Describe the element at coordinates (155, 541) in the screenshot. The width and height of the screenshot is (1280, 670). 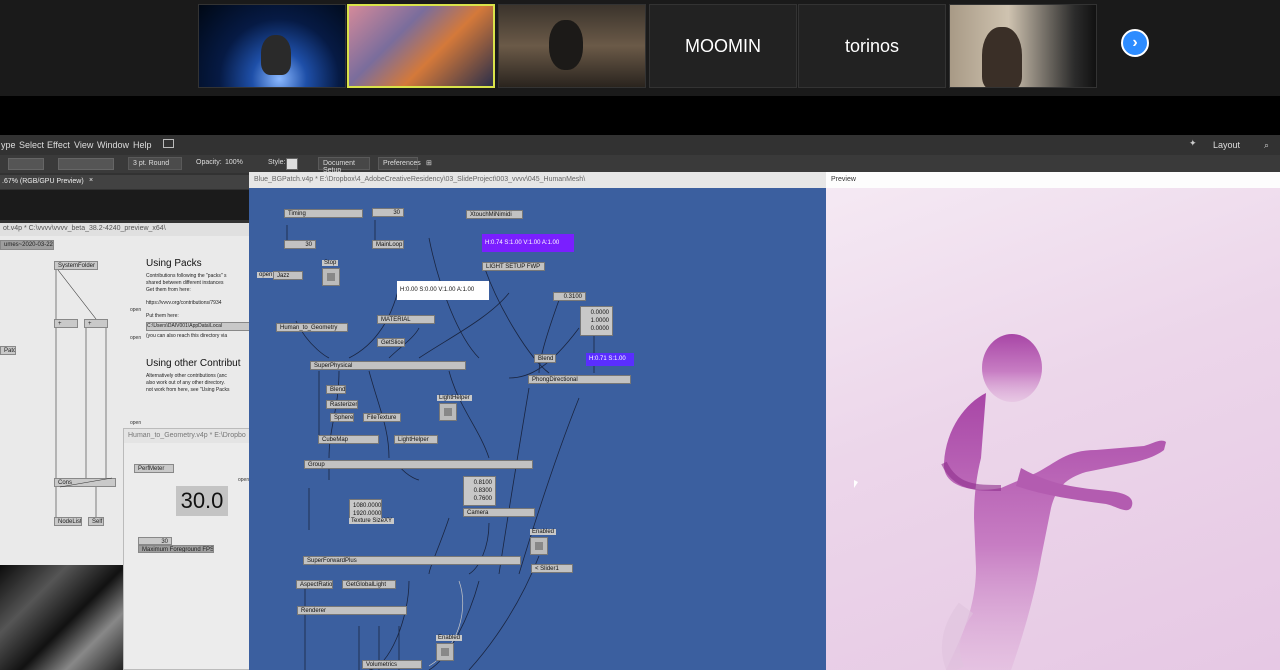
I see `fps-input: 30` at that location.